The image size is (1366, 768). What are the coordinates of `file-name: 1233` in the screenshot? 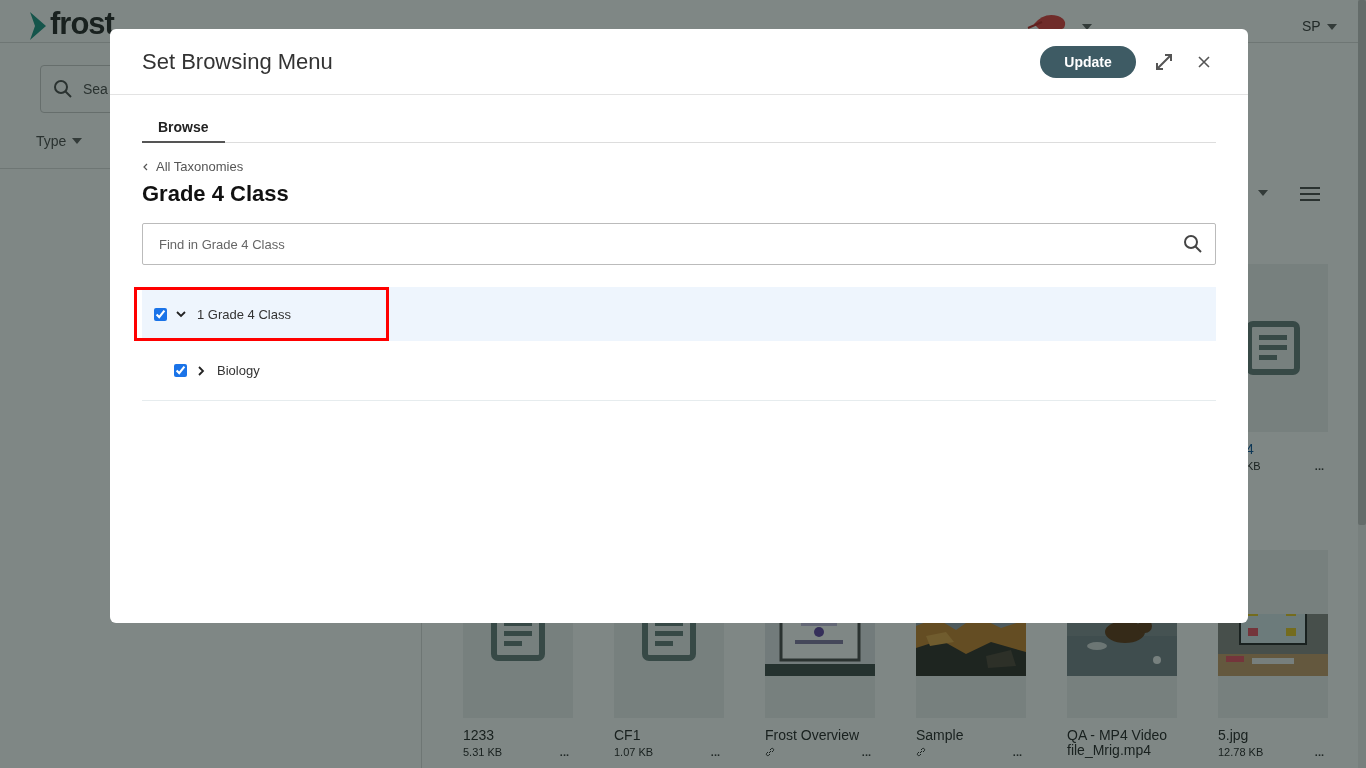 It's located at (518, 735).